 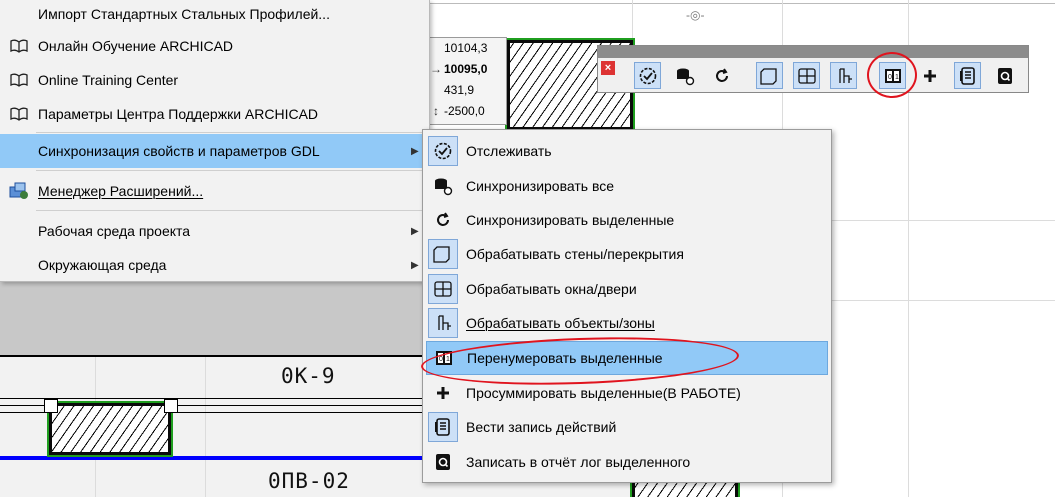 I want to click on walls-slabs-button, so click(x=769, y=75).